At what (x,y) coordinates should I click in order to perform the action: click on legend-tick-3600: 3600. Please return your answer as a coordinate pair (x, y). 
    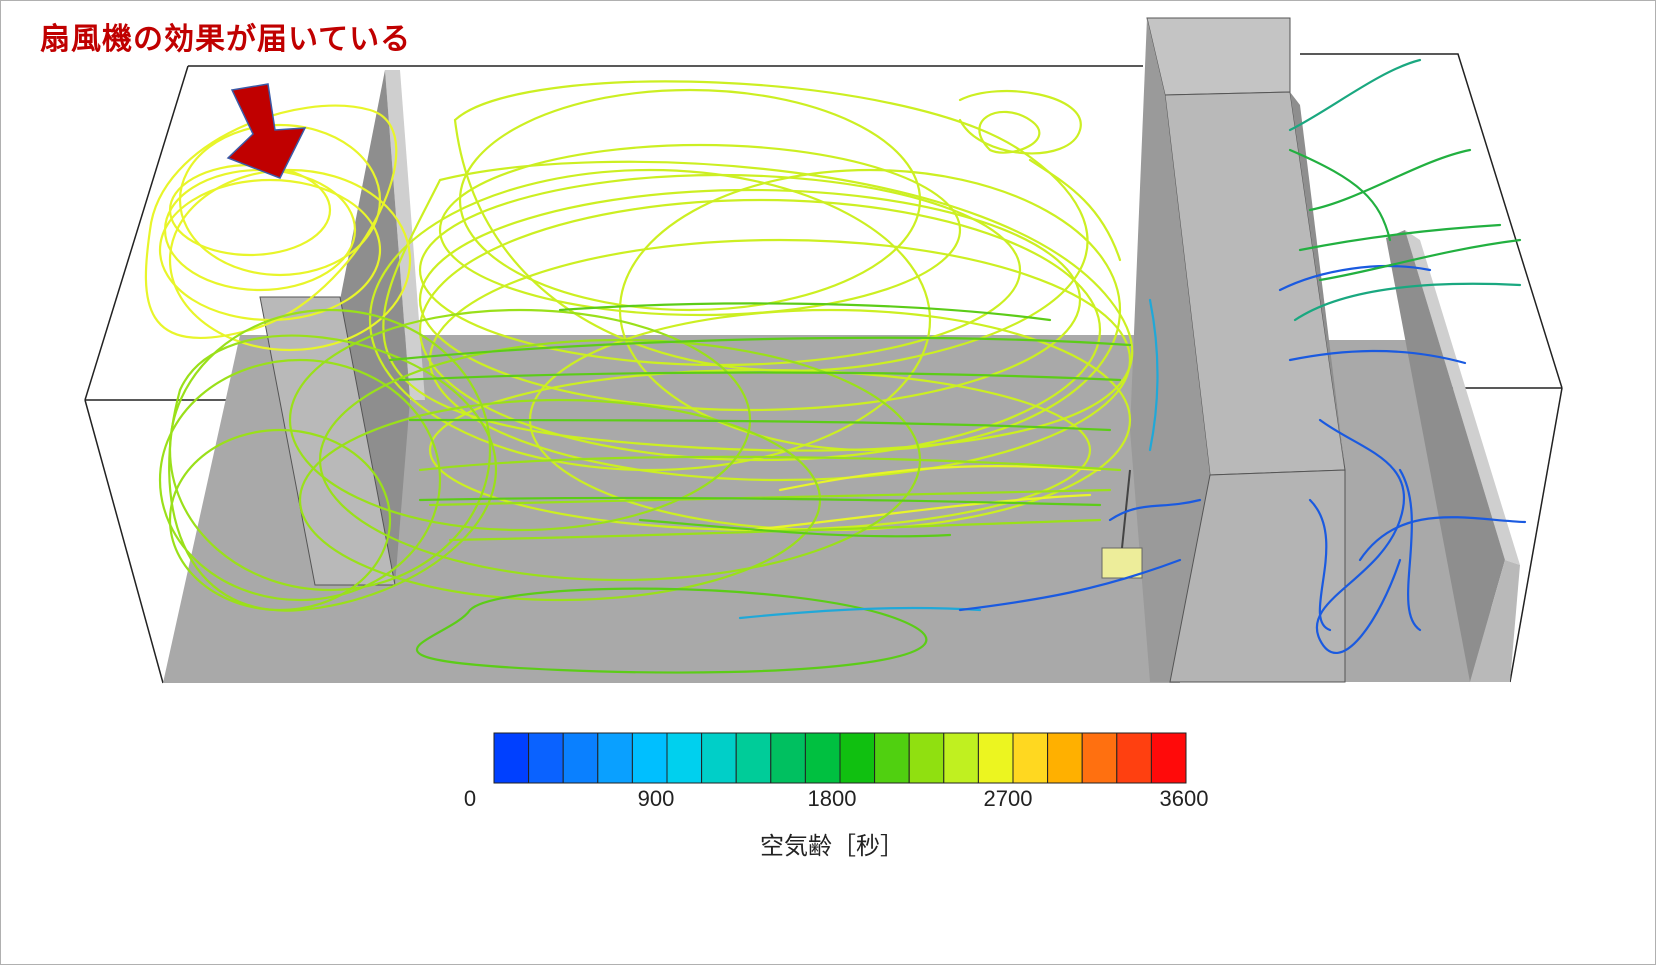
    Looking at the image, I should click on (1184, 798).